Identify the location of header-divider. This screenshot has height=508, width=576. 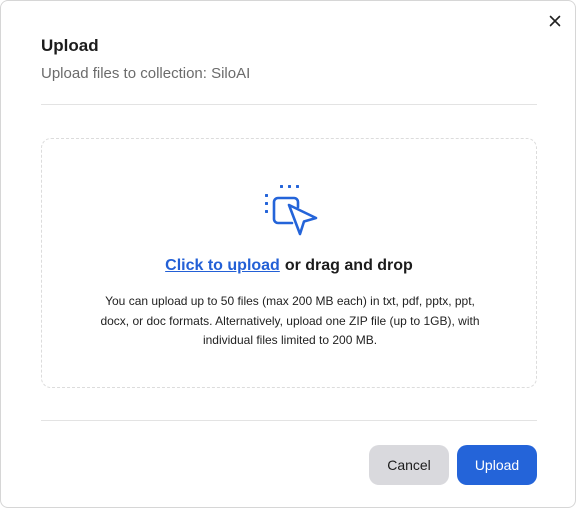
(289, 104).